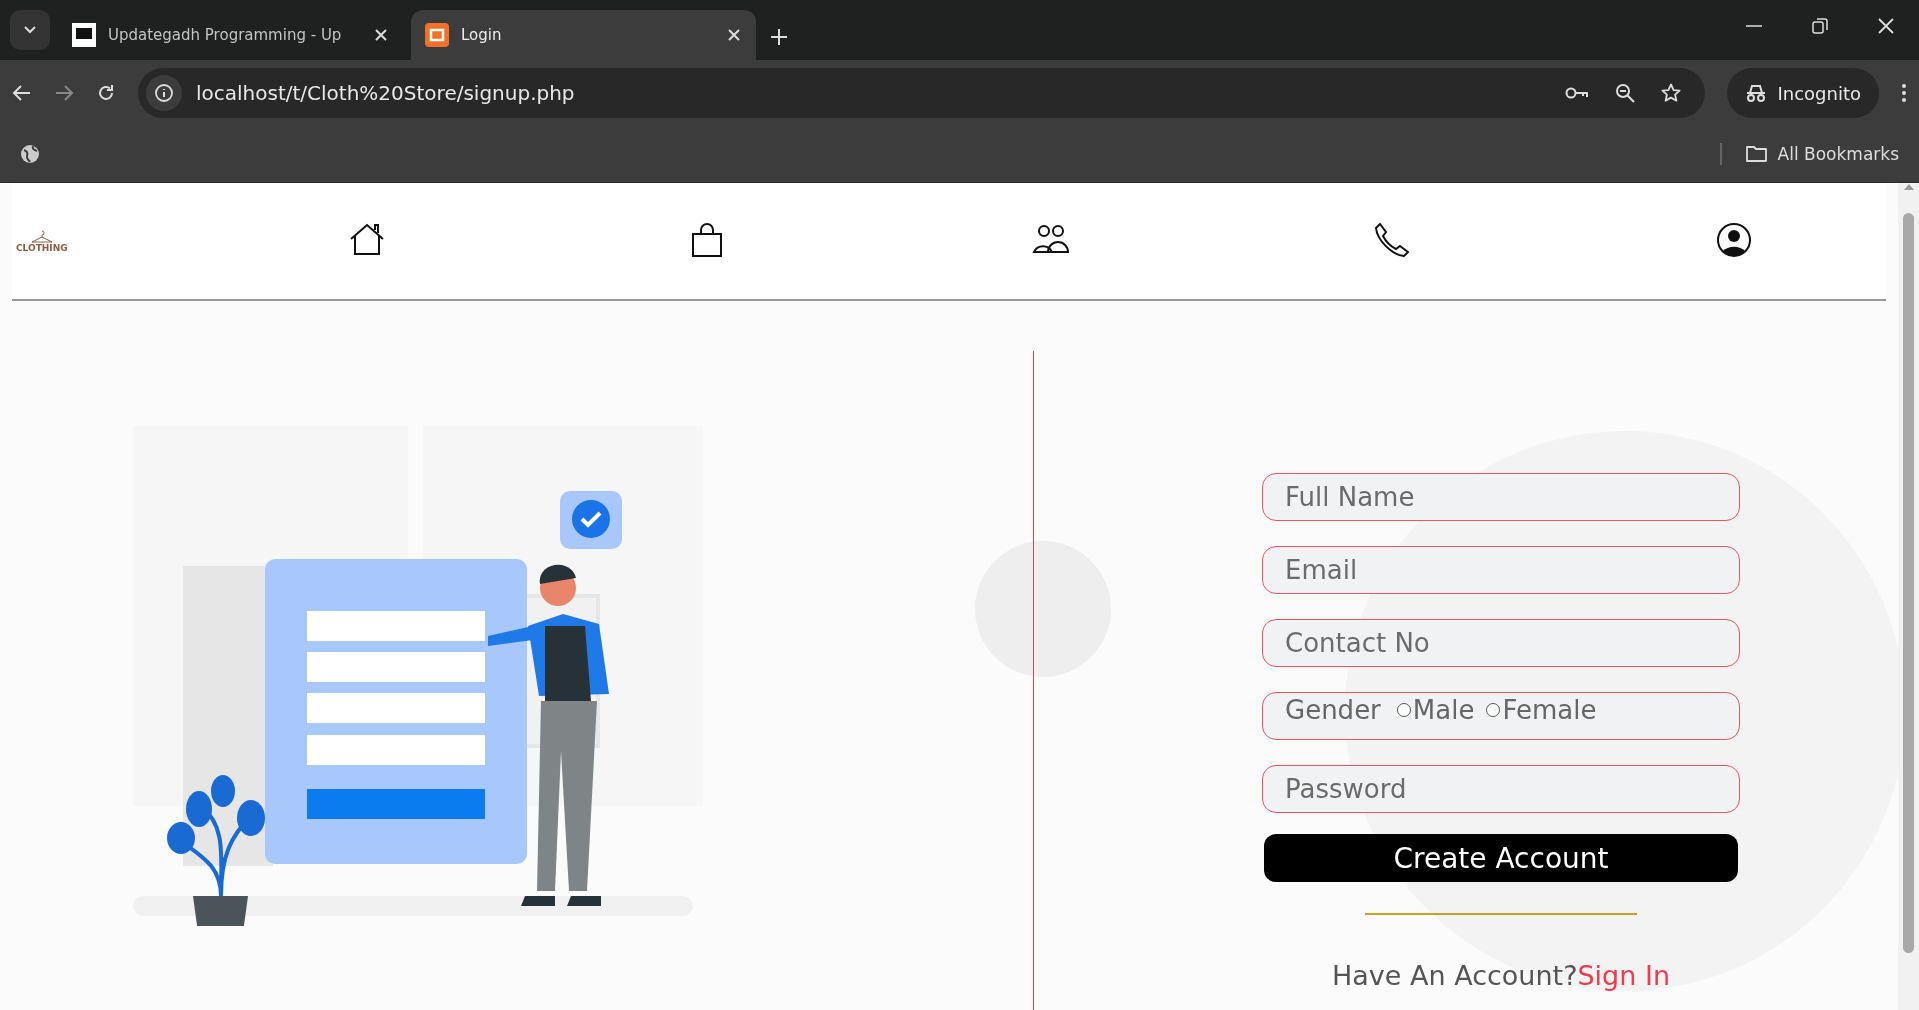 Image resolution: width=1919 pixels, height=1010 pixels. I want to click on address-text: localhost/t/Cloth%20Store/signup.php, so click(386, 93).